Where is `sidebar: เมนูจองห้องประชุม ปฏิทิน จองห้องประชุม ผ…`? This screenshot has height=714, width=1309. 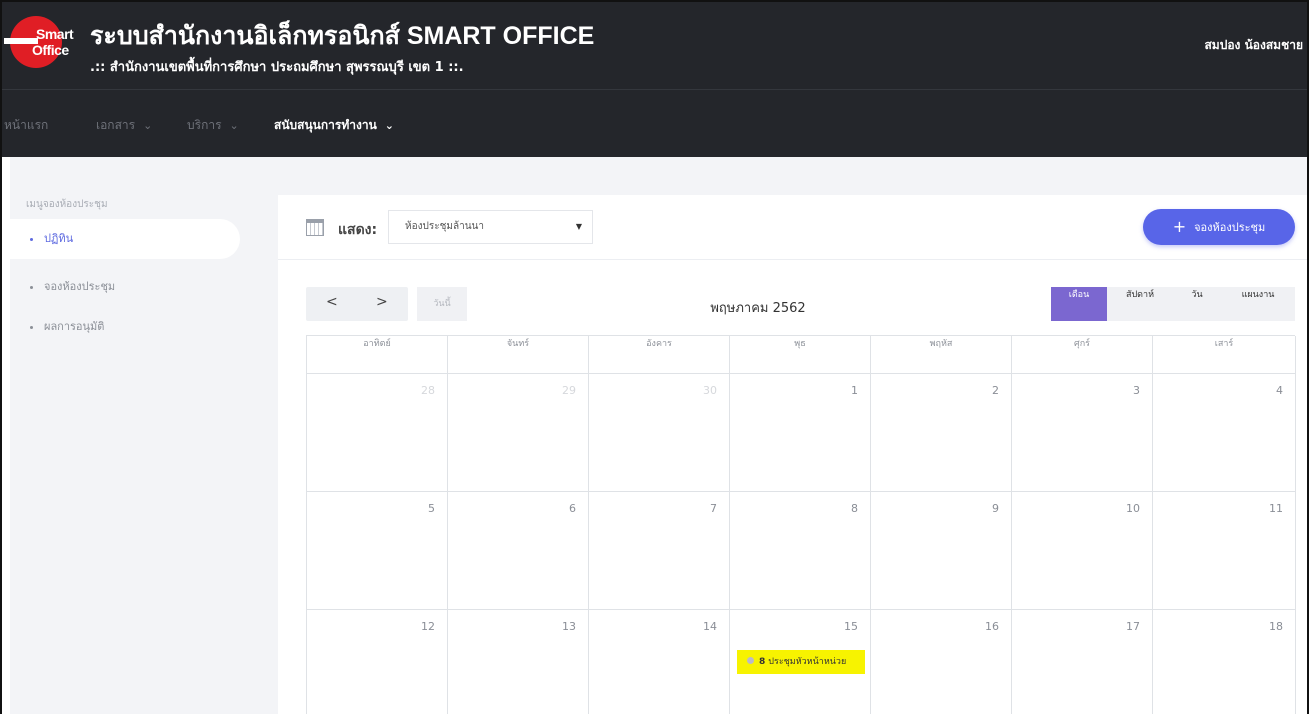
sidebar: เมนูจองห้องประชุม ปฏิทิน จองห้องประชุม ผ… is located at coordinates (125, 435).